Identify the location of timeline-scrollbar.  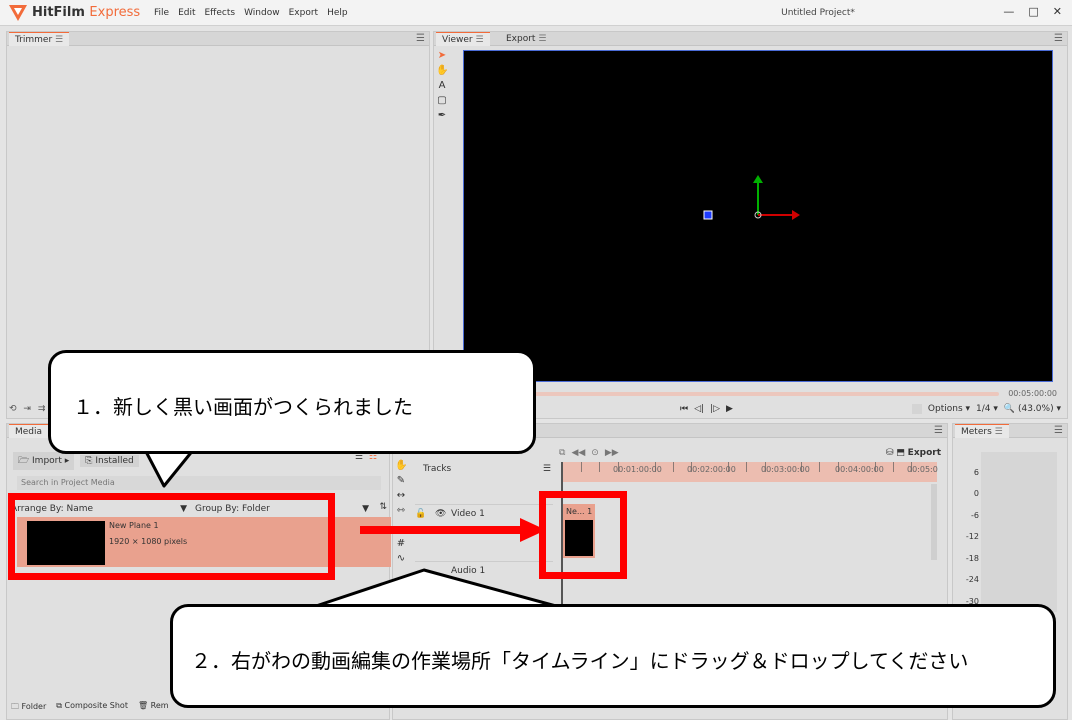
(934, 522).